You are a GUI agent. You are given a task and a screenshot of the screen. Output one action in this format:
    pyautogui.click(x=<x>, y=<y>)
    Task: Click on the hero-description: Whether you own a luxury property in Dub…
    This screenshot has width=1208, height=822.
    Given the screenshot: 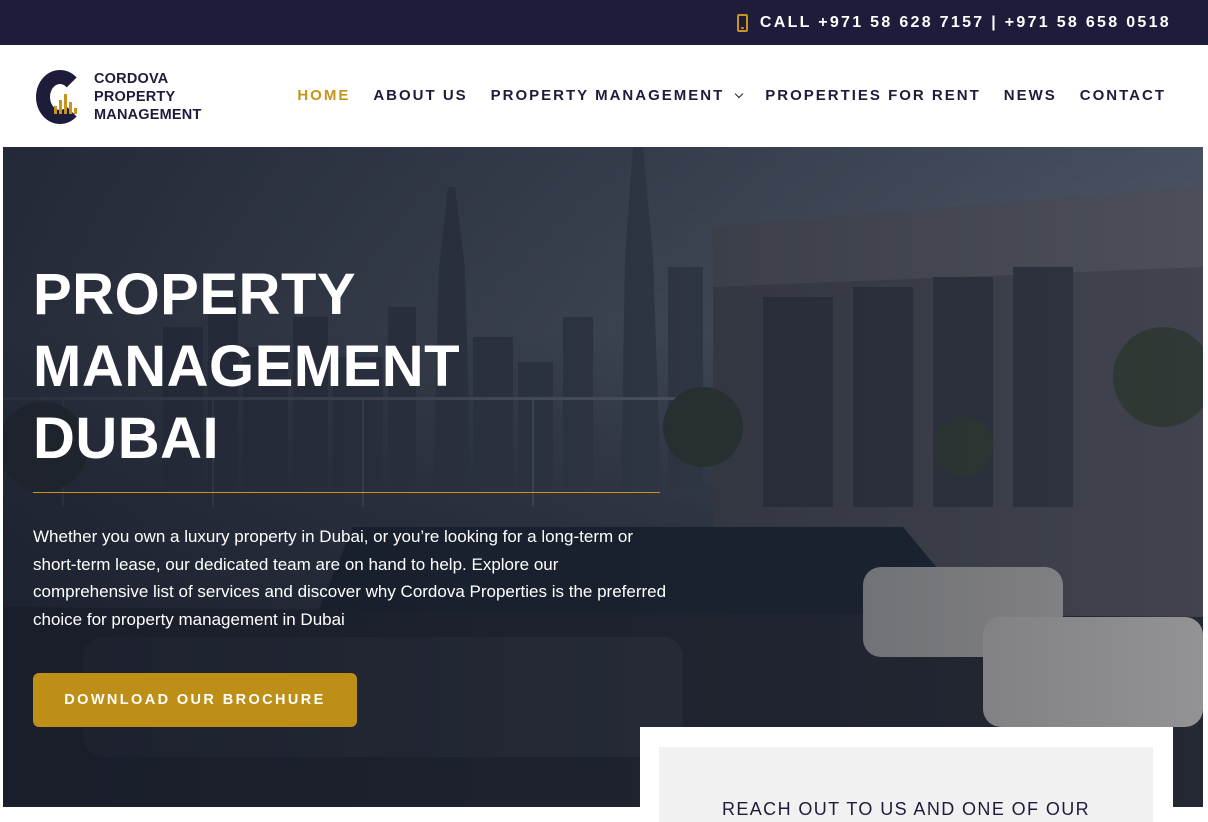 What is the action you would take?
    pyautogui.click(x=350, y=578)
    